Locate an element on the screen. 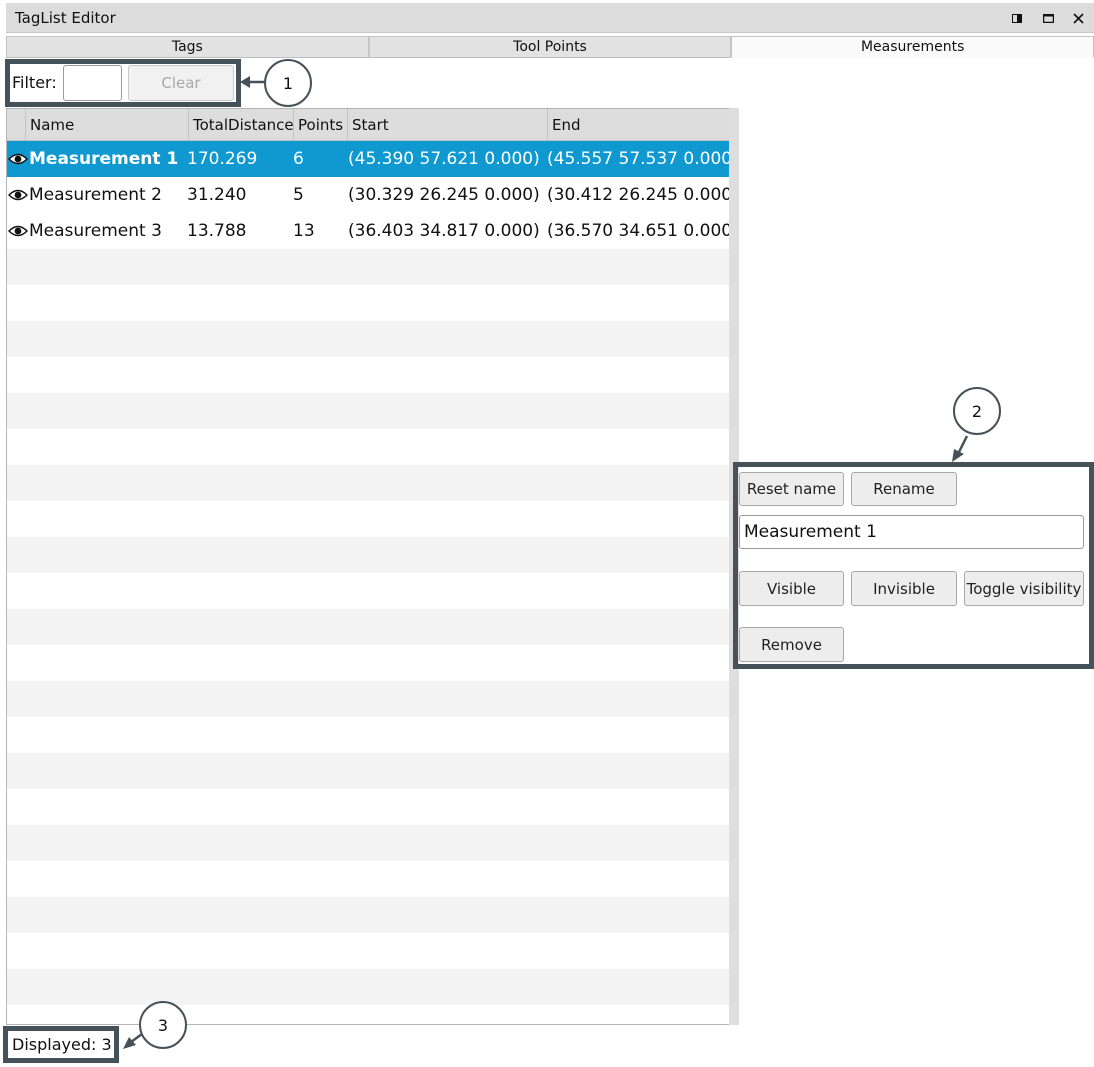 The height and width of the screenshot is (1067, 1094). name-field is located at coordinates (911, 532).